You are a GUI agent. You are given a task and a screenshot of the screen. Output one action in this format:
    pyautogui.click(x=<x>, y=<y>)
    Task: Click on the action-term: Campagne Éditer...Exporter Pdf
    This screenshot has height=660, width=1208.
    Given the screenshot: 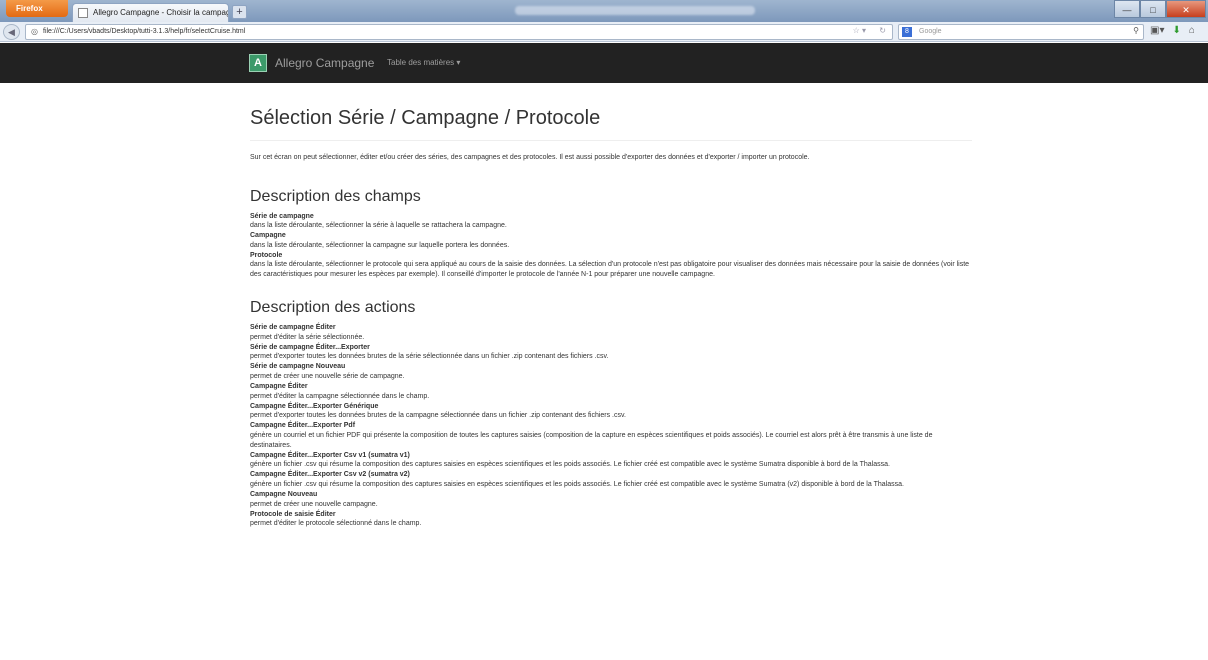 What is the action you would take?
    pyautogui.click(x=303, y=426)
    